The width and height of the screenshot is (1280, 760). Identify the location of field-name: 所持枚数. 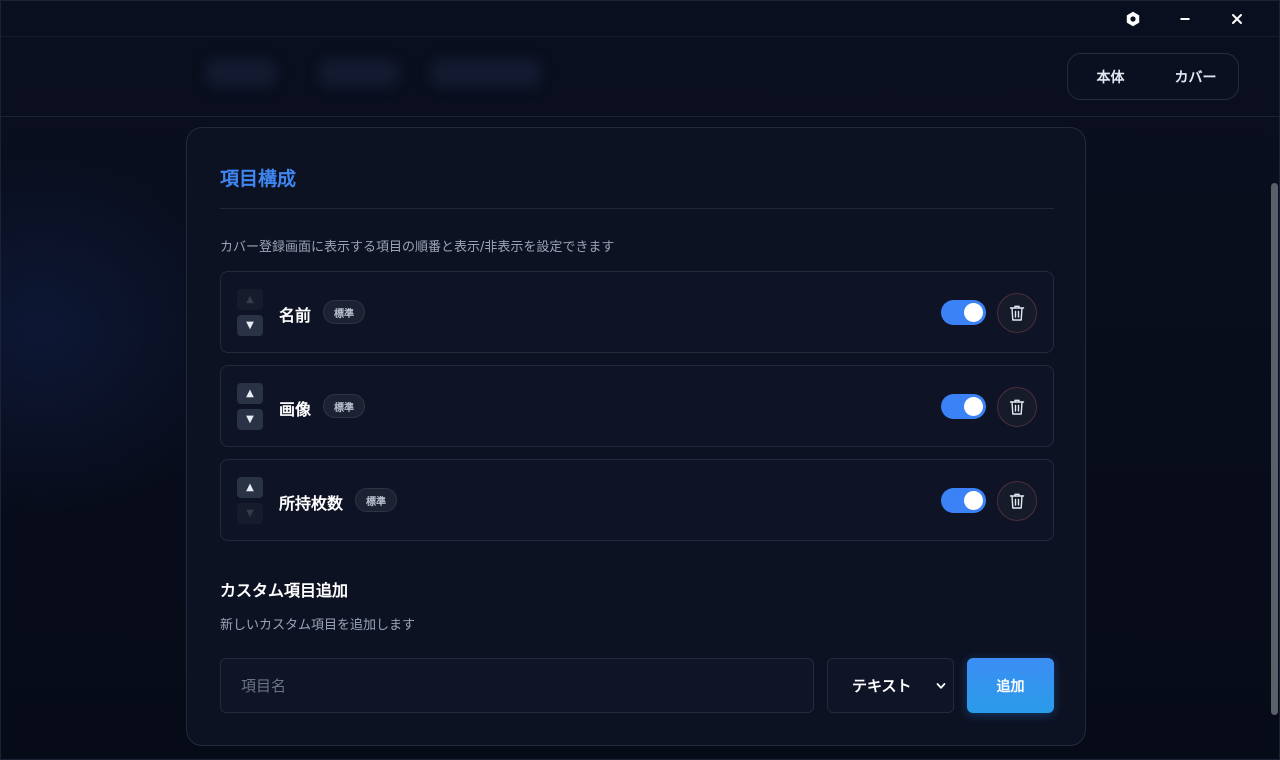
(311, 503).